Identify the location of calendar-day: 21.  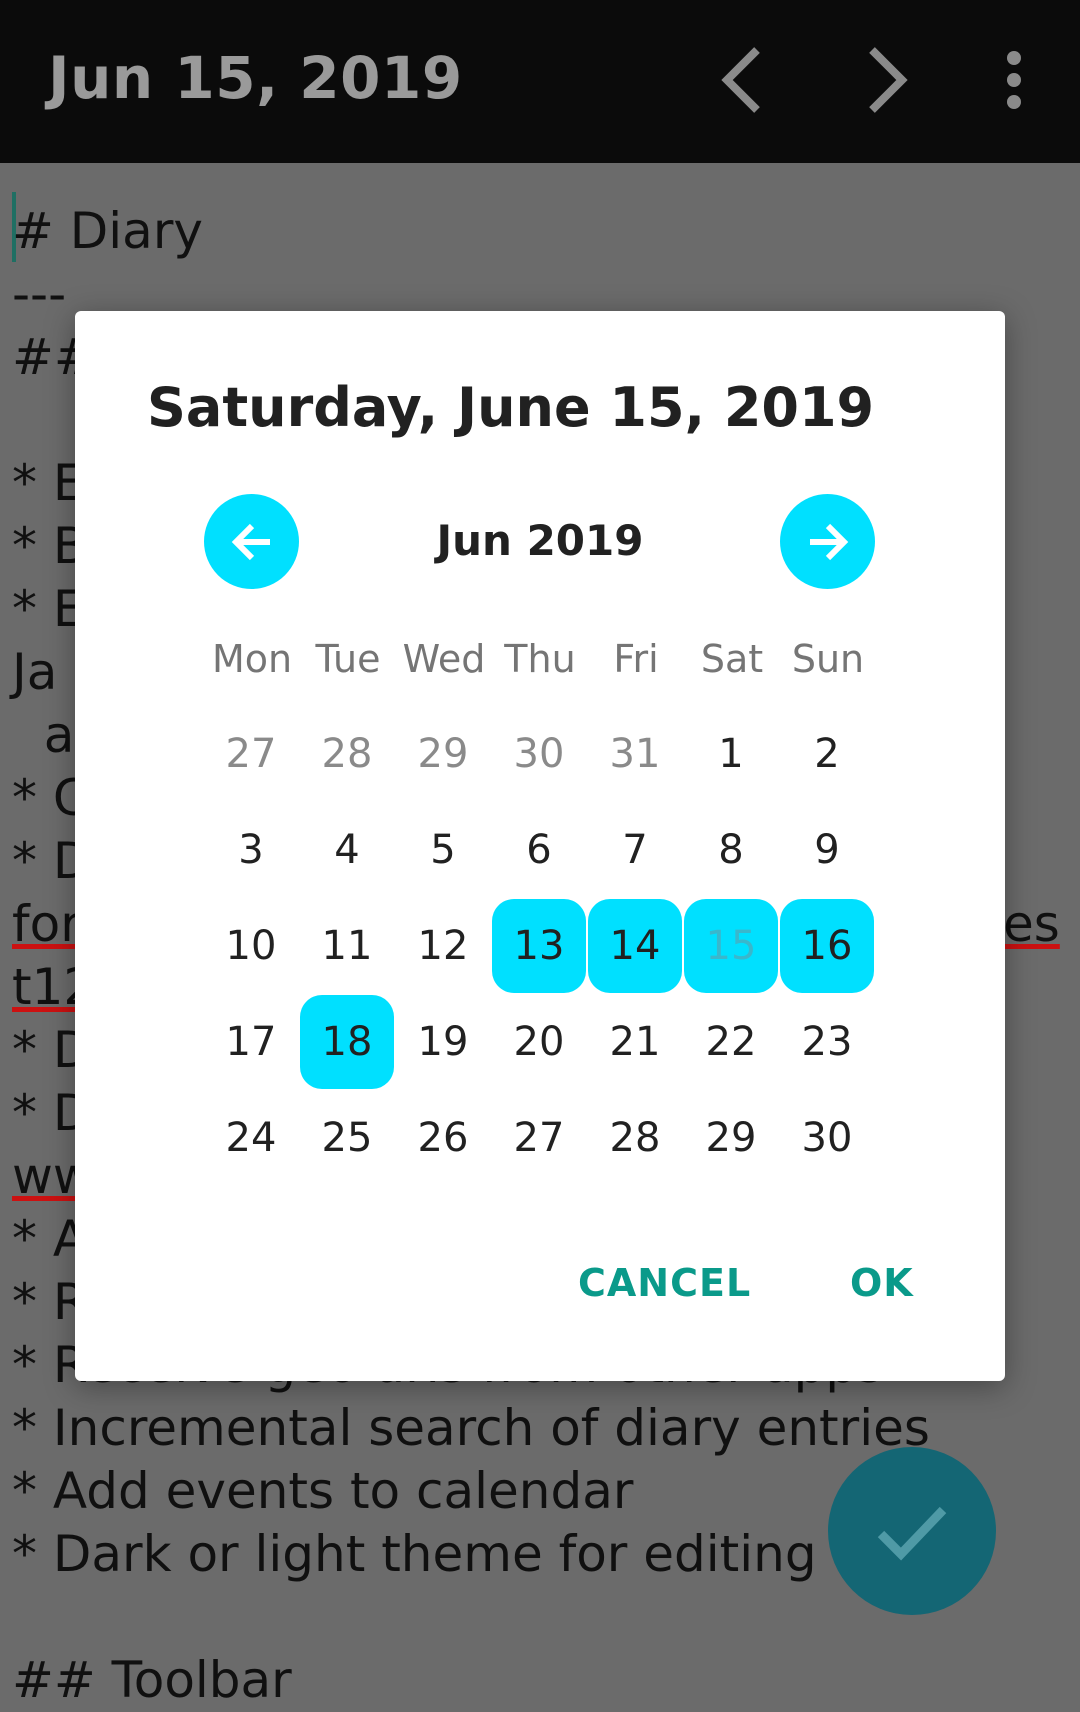
(635, 1042).